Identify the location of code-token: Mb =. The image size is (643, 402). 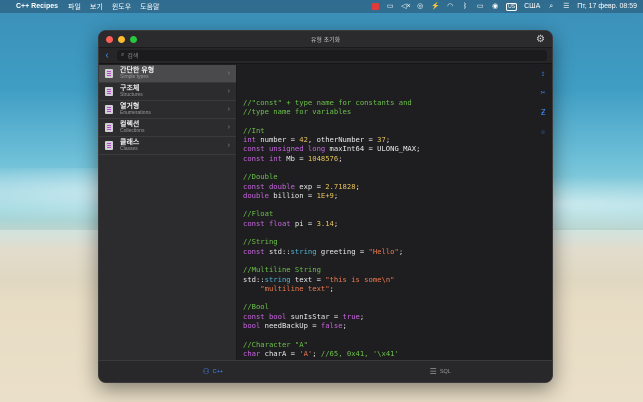
(294, 158).